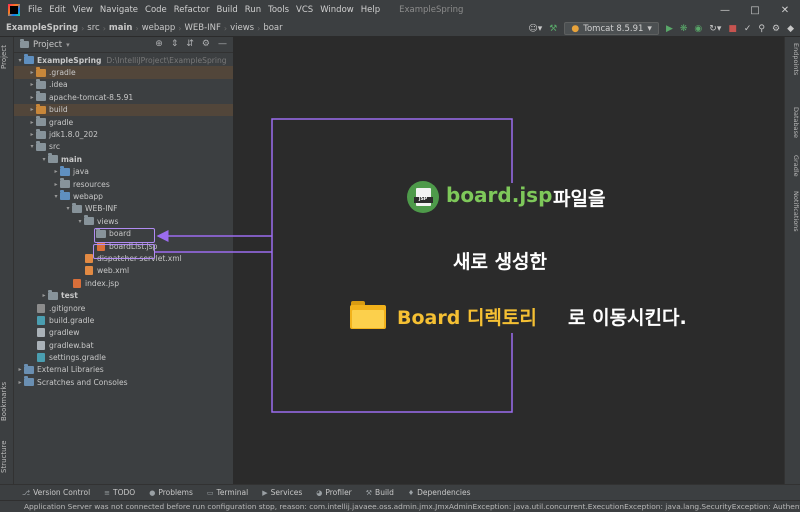 The height and width of the screenshot is (512, 800). I want to click on annotation-line1-text: 파일을, so click(579, 199).